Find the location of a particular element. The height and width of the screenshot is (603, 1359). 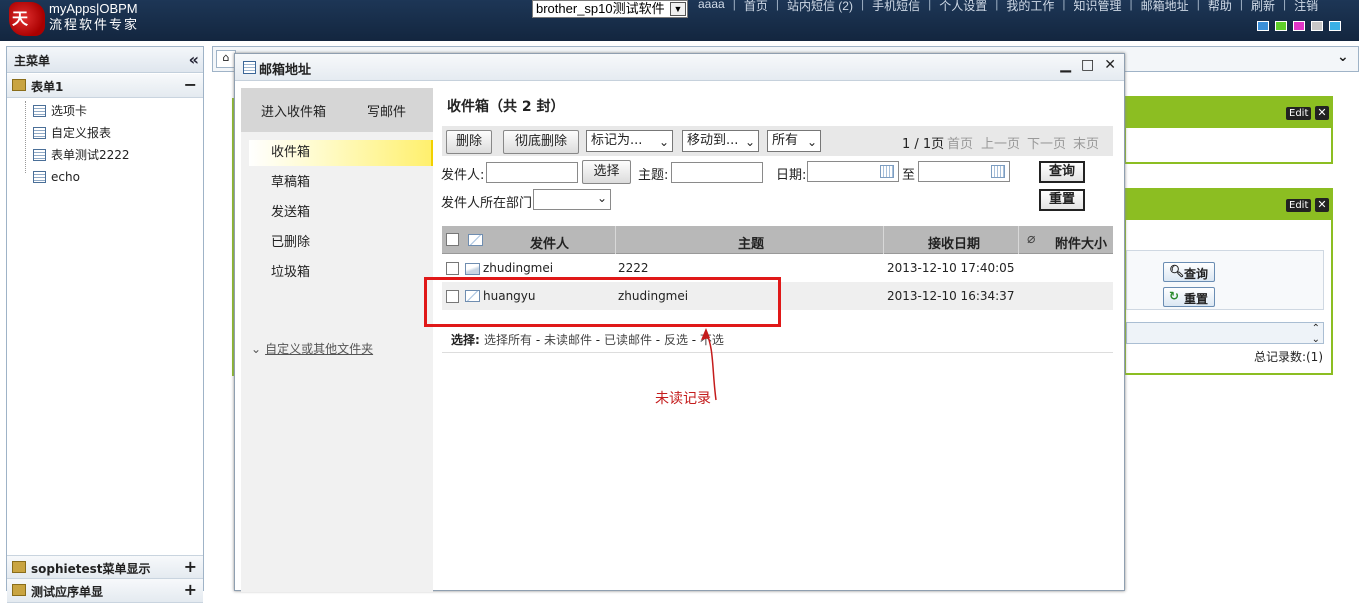

top-nav-item: 注销 is located at coordinates (1306, 6).